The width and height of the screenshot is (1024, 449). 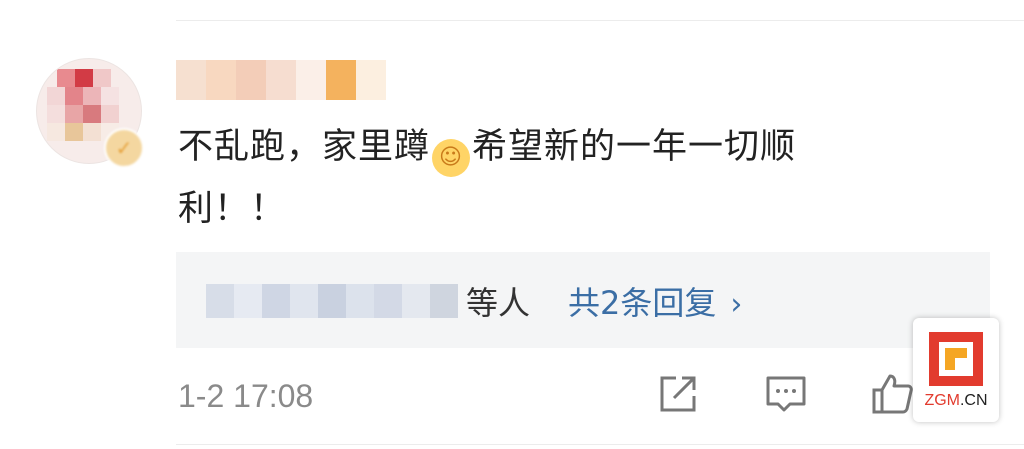 I want to click on verified-badge-icon: ✓, so click(x=124, y=148).